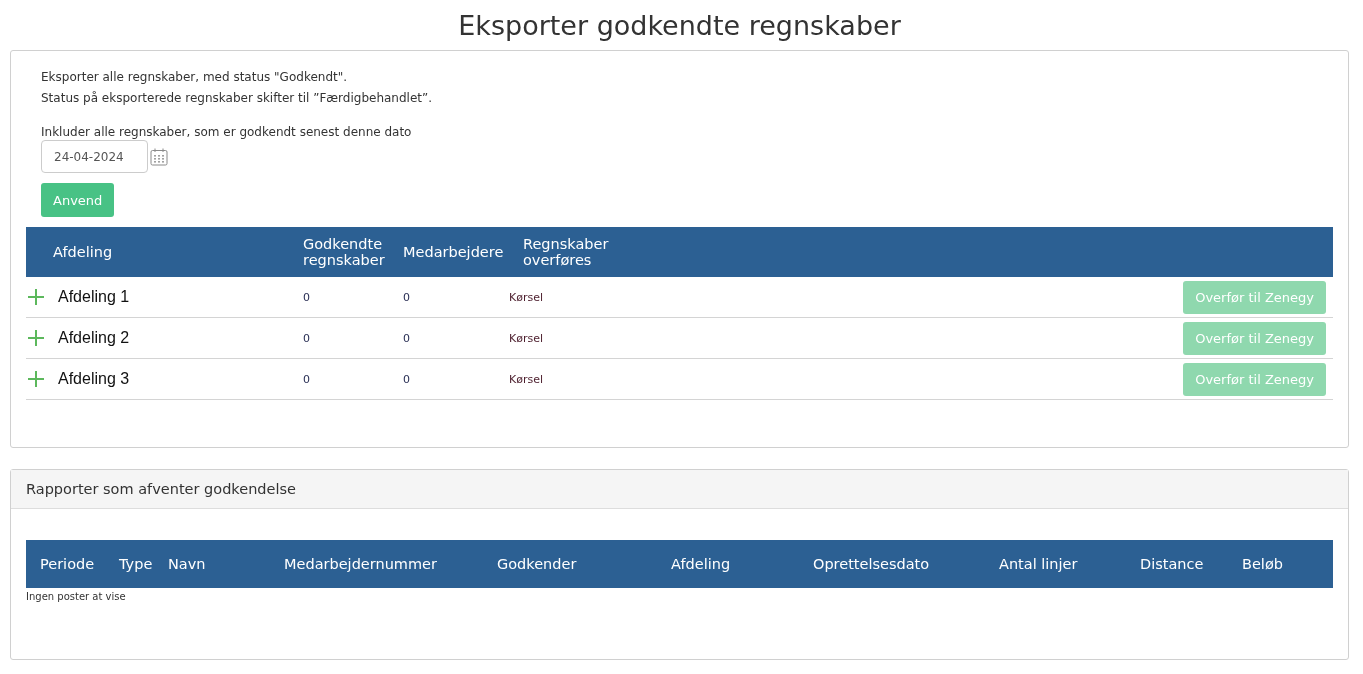 Image resolution: width=1363 pixels, height=674 pixels. What do you see at coordinates (1262, 564) in the screenshot?
I see `column-header: Beløb` at bounding box center [1262, 564].